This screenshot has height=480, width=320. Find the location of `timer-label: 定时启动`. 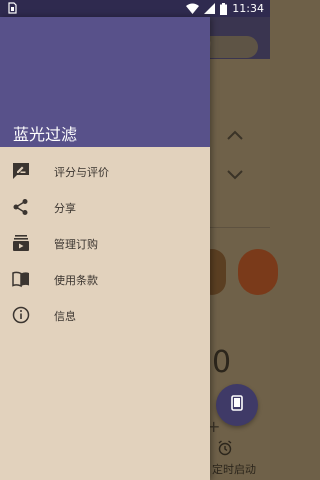

timer-label: 定时启动 is located at coordinates (234, 469).